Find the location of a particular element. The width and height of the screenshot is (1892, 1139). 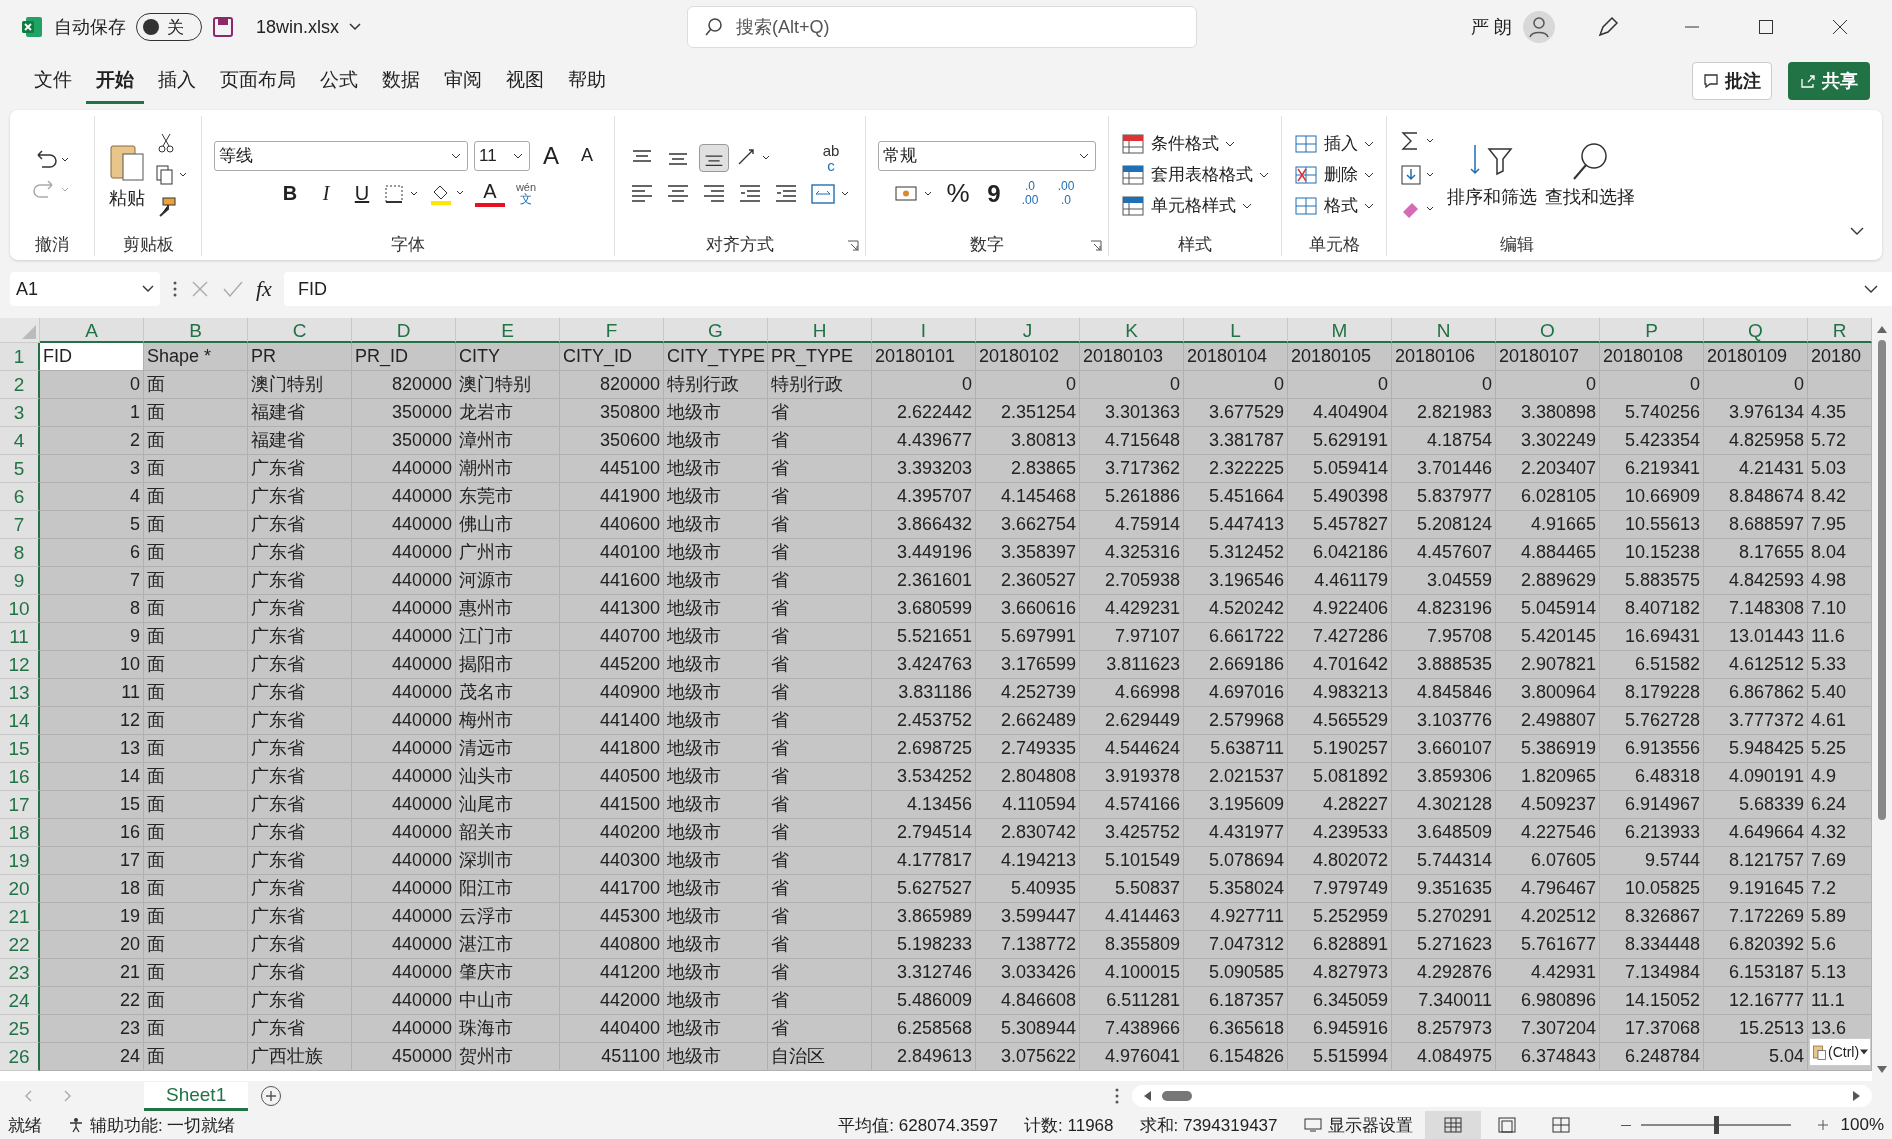

zoom-level: 100% is located at coordinates (1862, 1125).